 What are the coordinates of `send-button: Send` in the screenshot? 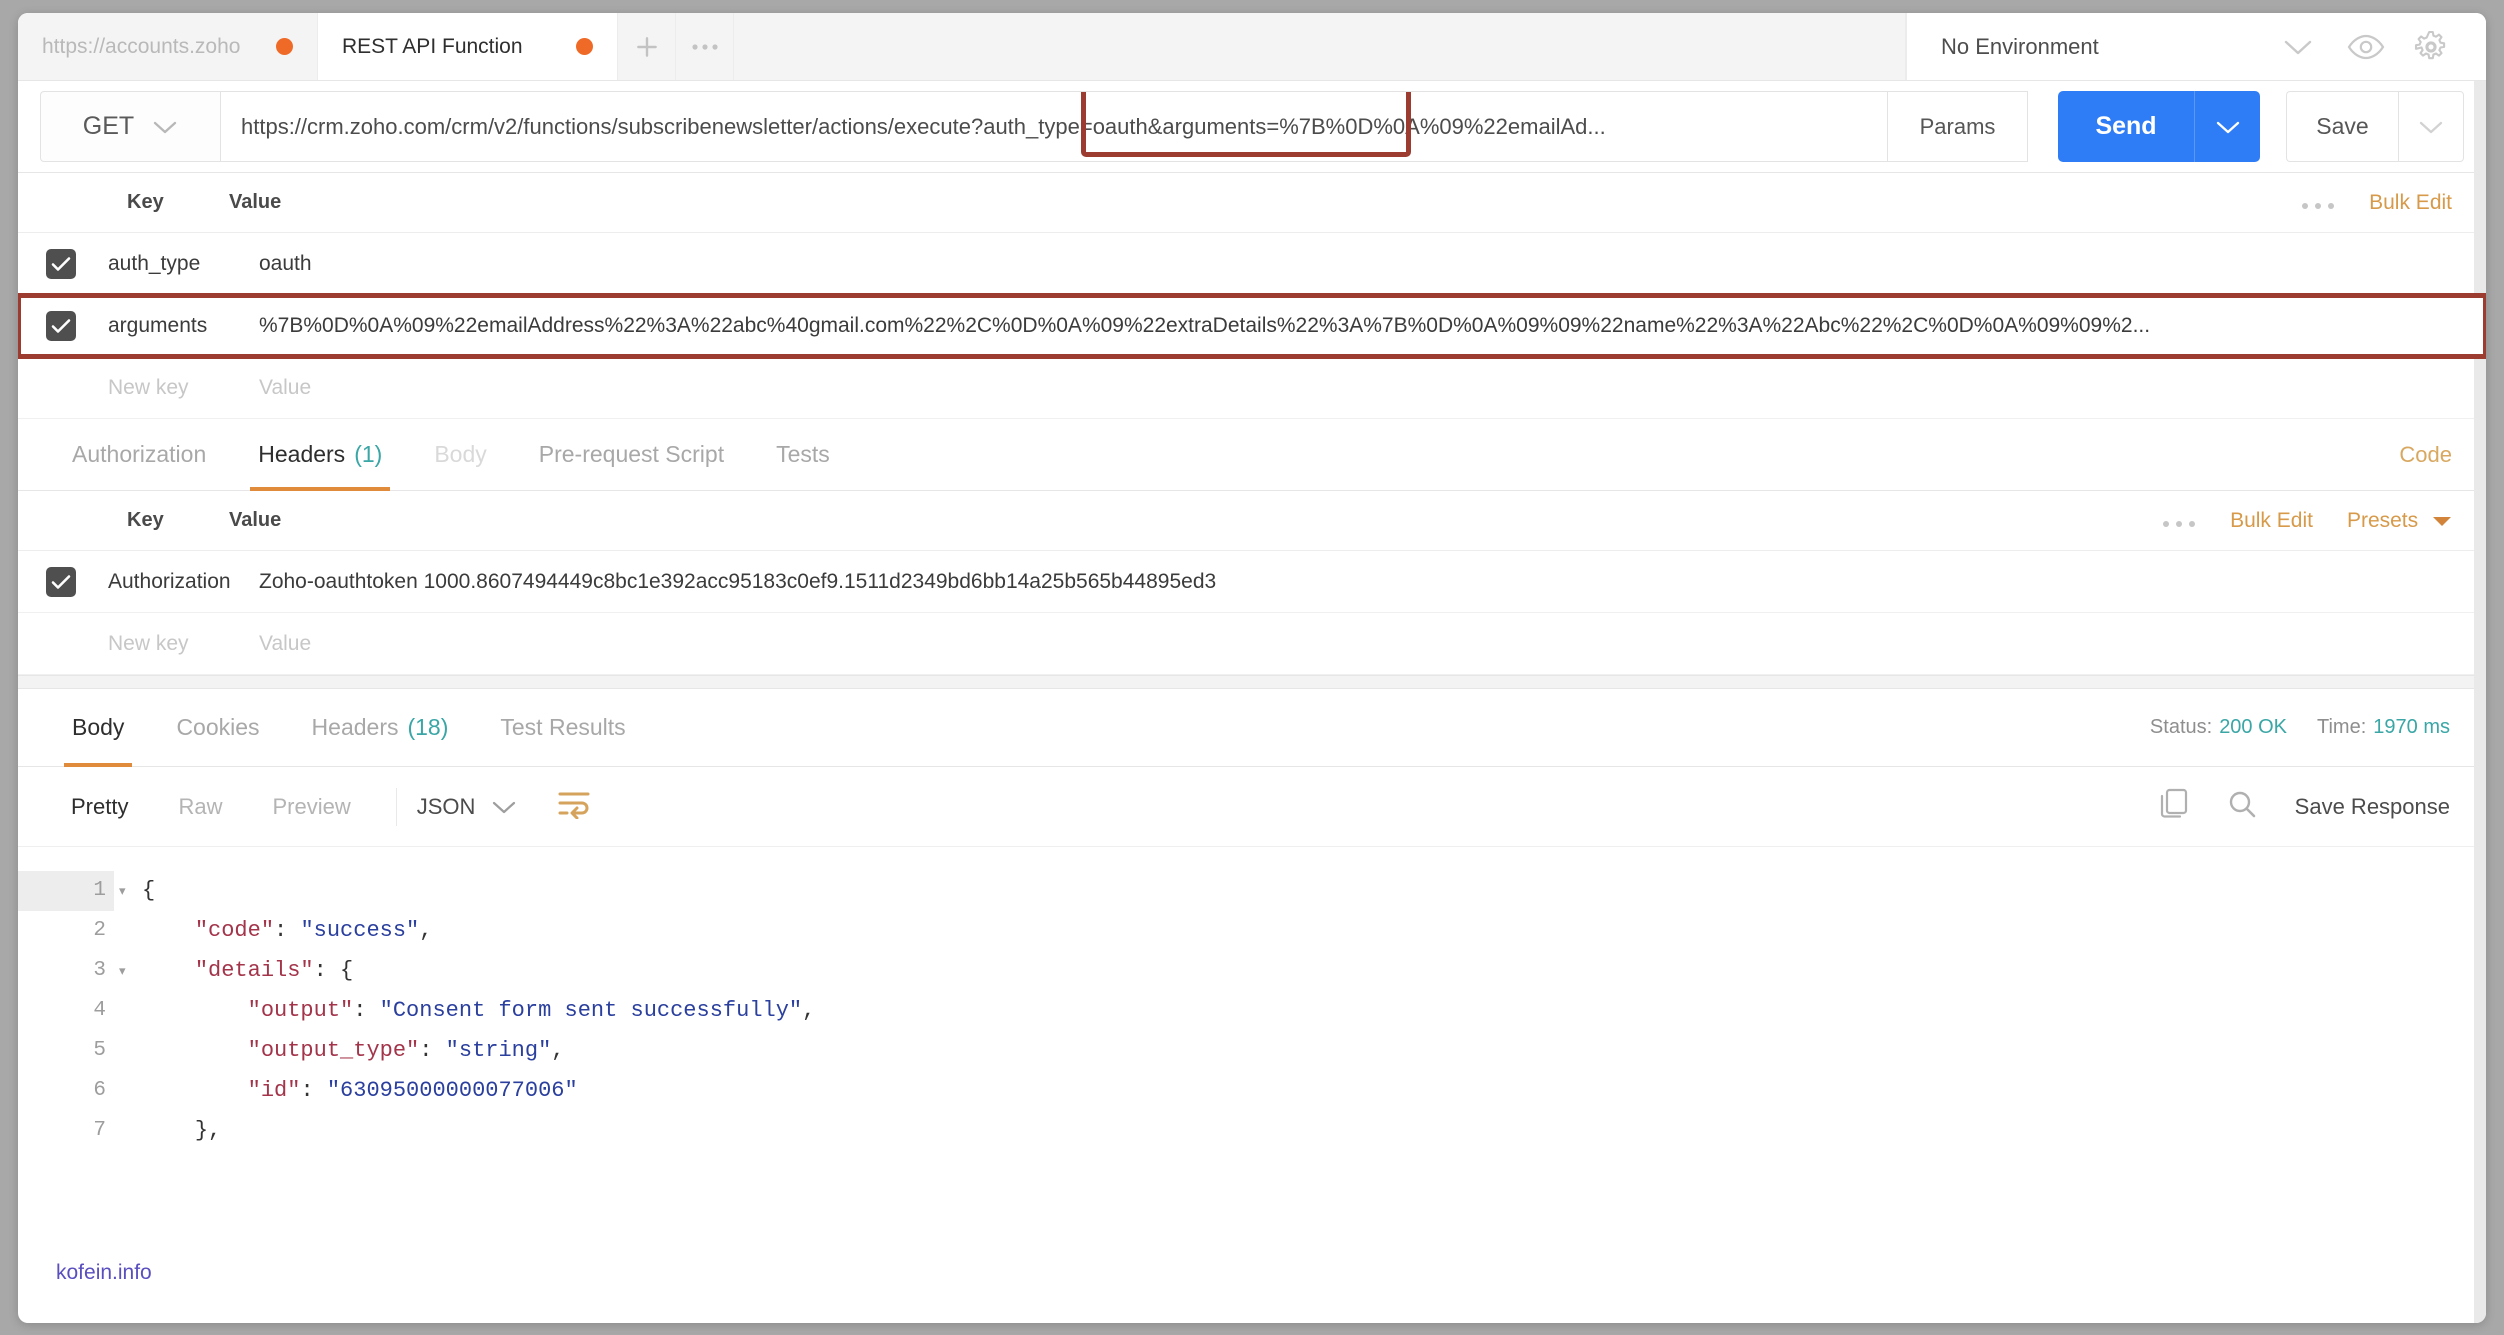 It's located at (2126, 126).